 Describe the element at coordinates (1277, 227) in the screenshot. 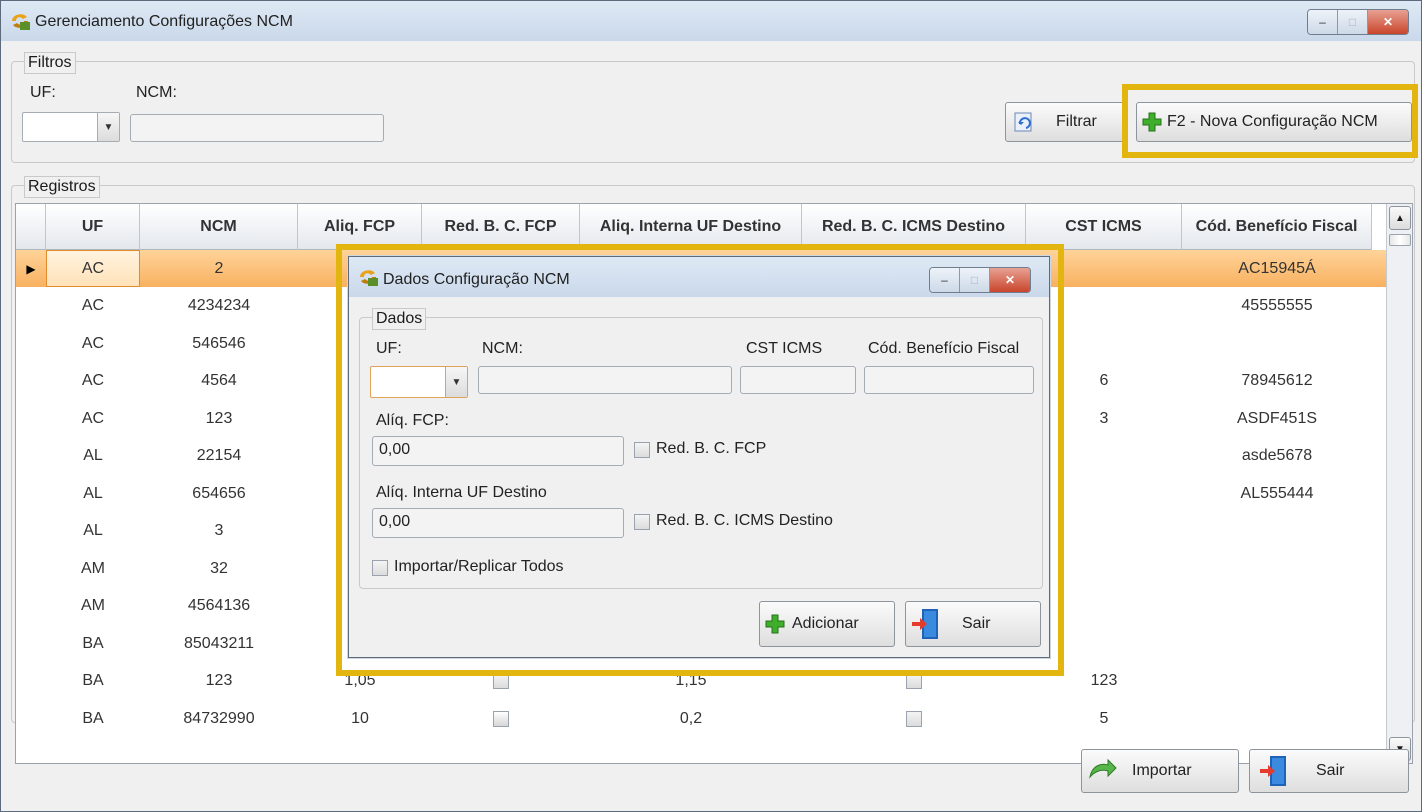

I see `col-beneficio: Cód. Benefício Fiscal` at that location.